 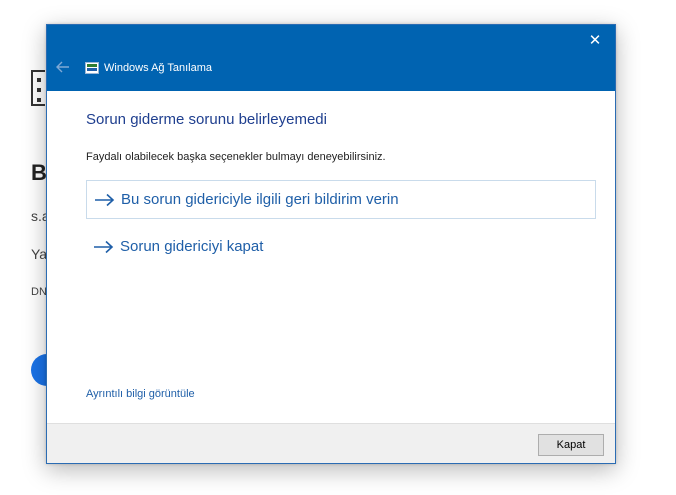 I want to click on title-bar: ✕ Windows Ağ Tanılama, so click(x=331, y=58).